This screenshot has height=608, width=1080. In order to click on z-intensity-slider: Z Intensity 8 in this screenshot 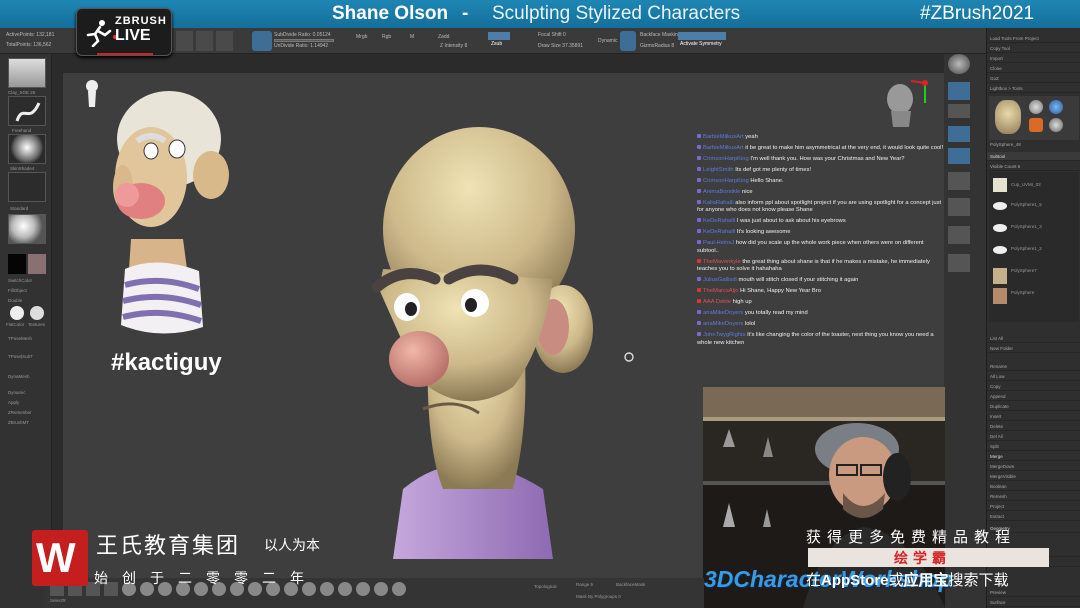, I will do `click(453, 46)`.